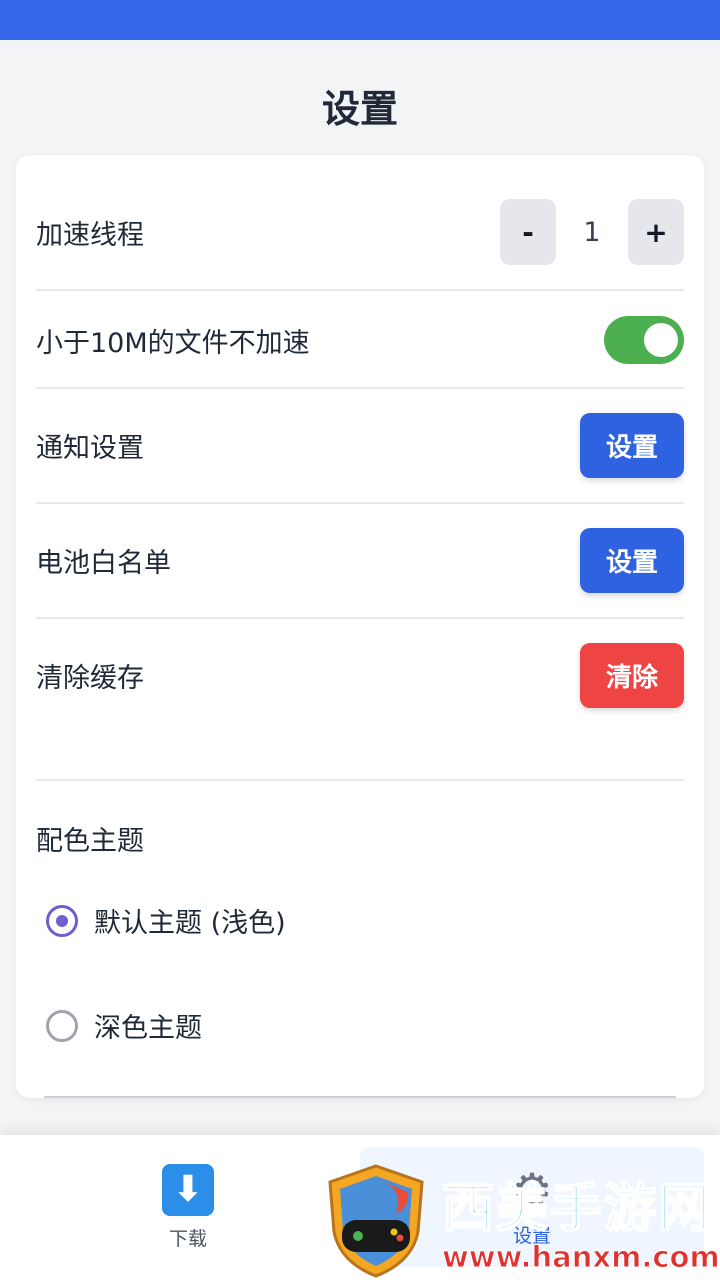 This screenshot has height=1280, width=720. I want to click on watermark-url: www.hanxm.com, so click(581, 1257).